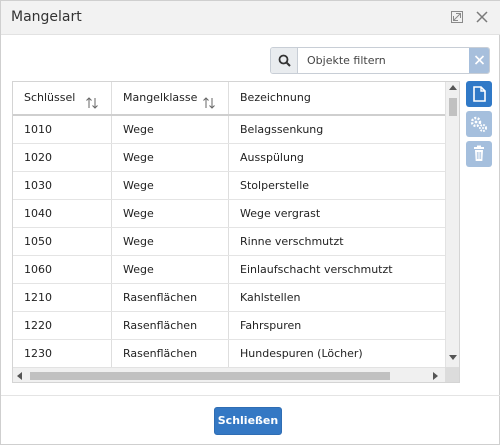 The width and height of the screenshot is (500, 445). I want to click on cell-schluessel: 1060, so click(62, 269).